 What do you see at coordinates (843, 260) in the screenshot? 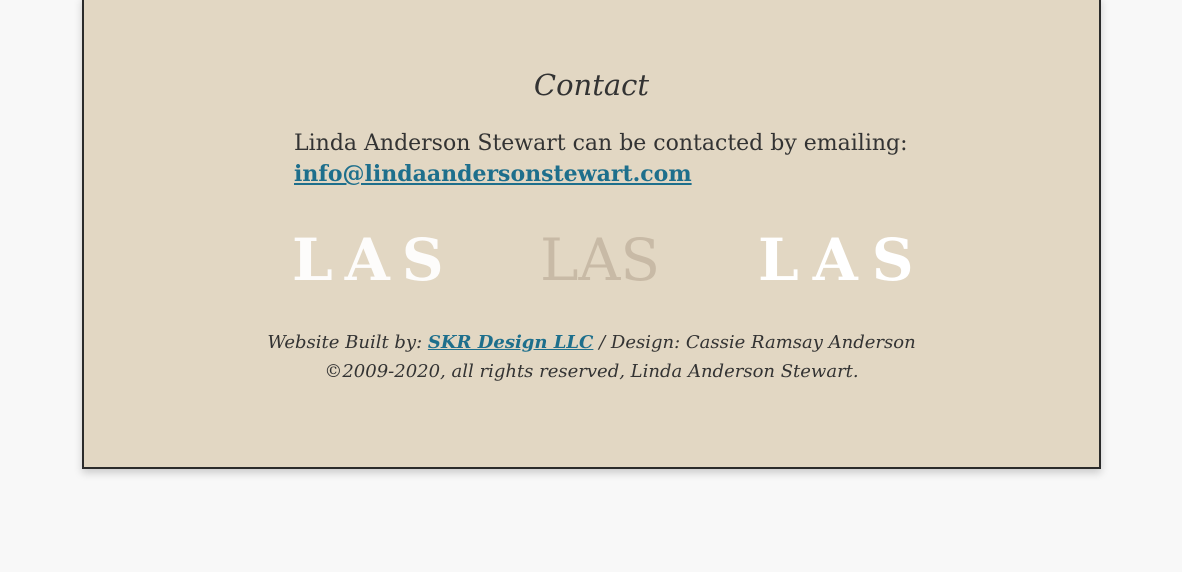
I see `las-logo-3: LAS` at bounding box center [843, 260].